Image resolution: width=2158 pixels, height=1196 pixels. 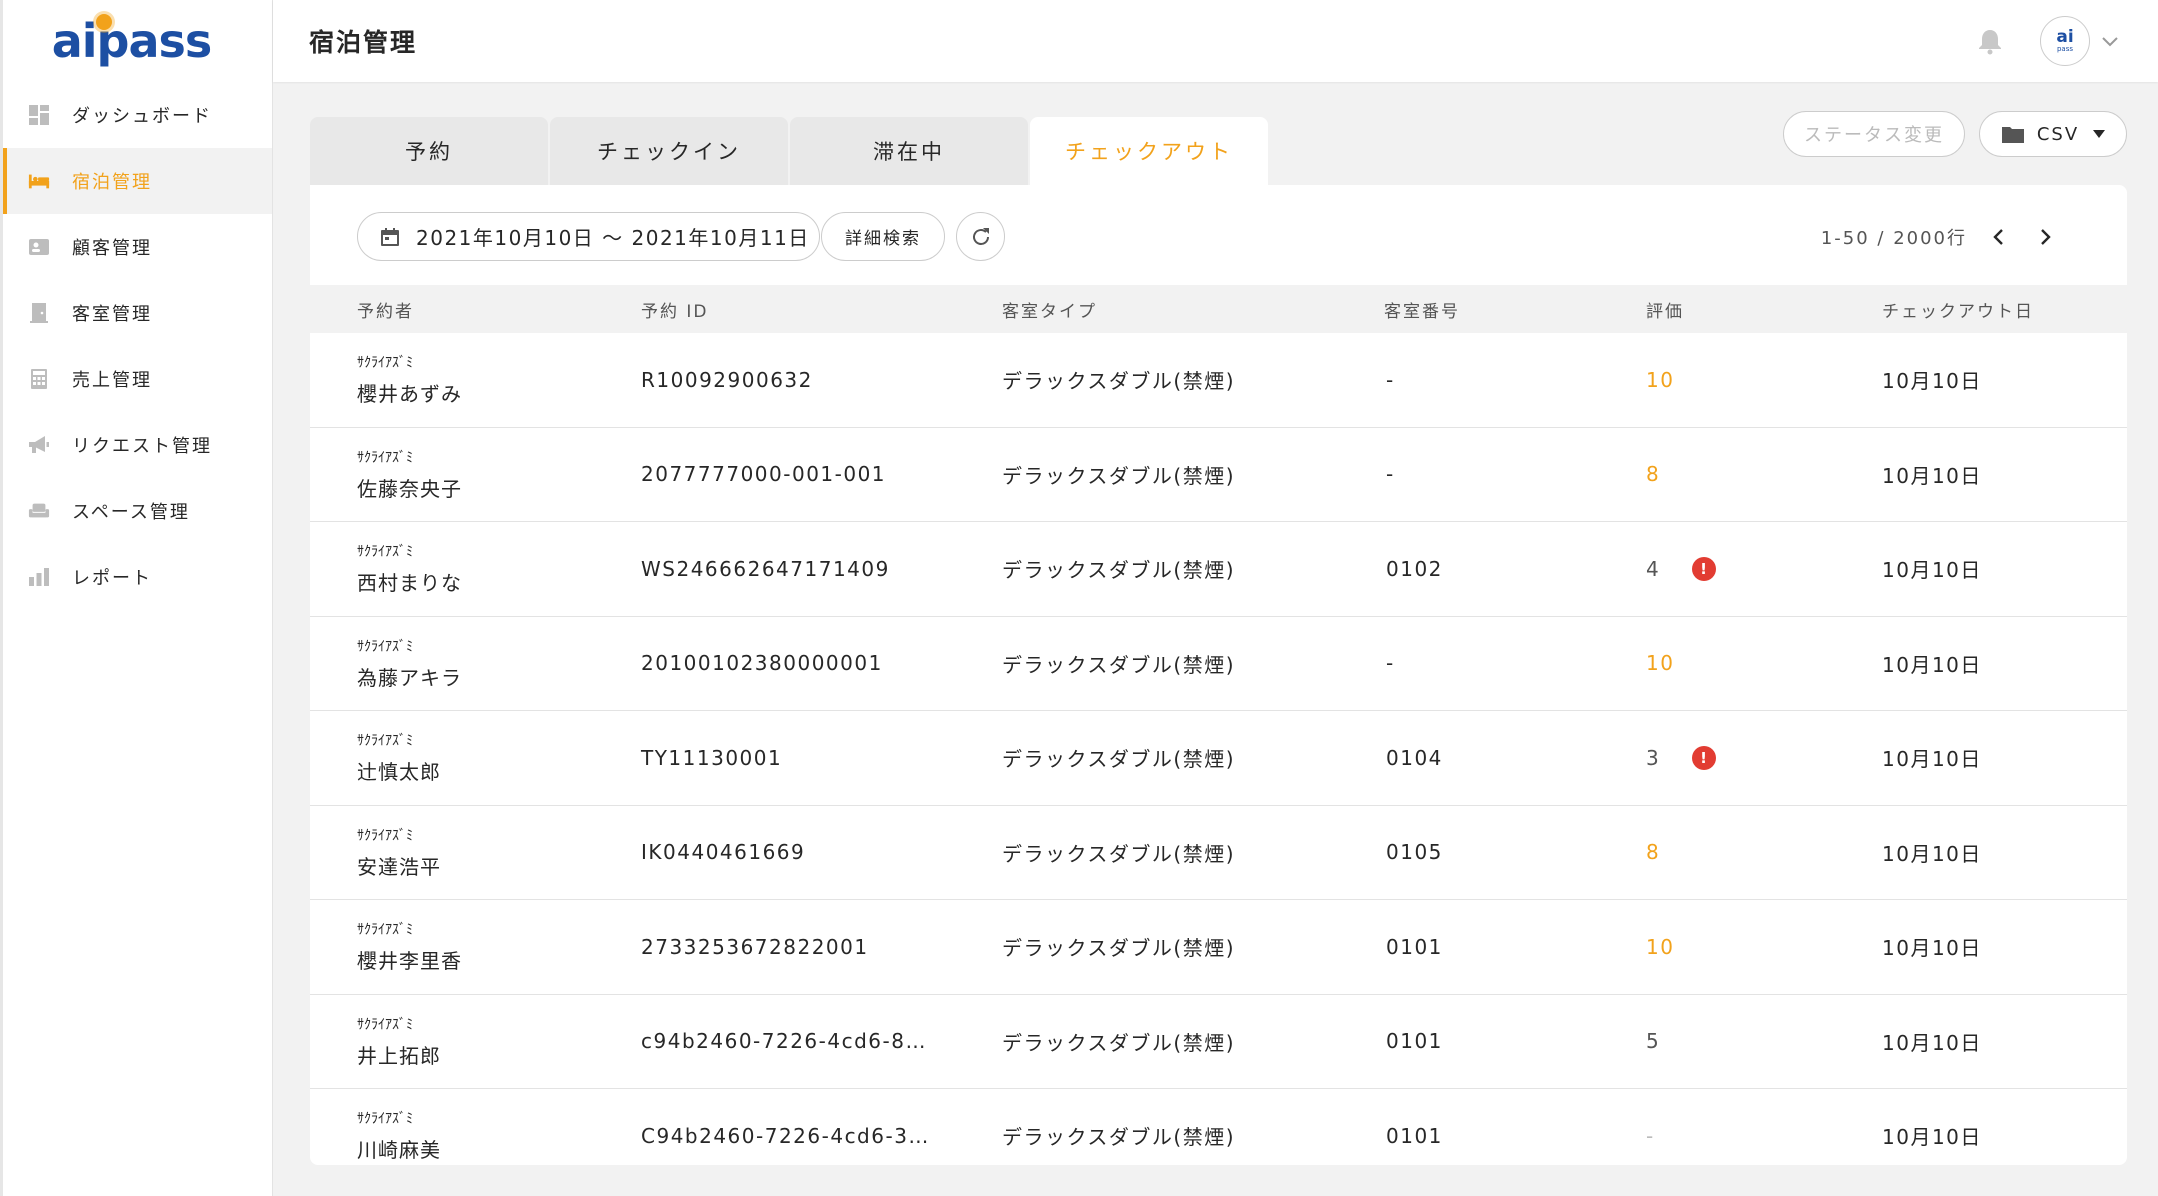 I want to click on tab-checkin: チェックイン, so click(x=669, y=151).